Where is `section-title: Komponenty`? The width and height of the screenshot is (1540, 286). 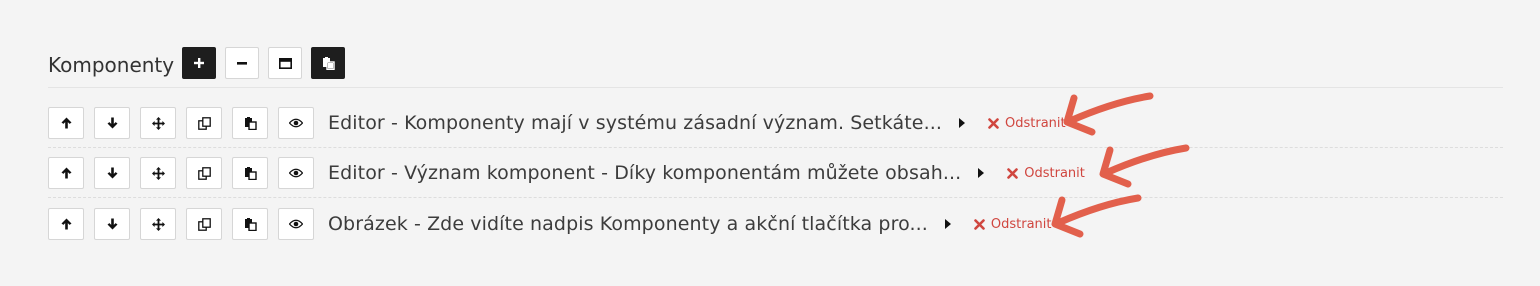 section-title: Komponenty is located at coordinates (111, 65).